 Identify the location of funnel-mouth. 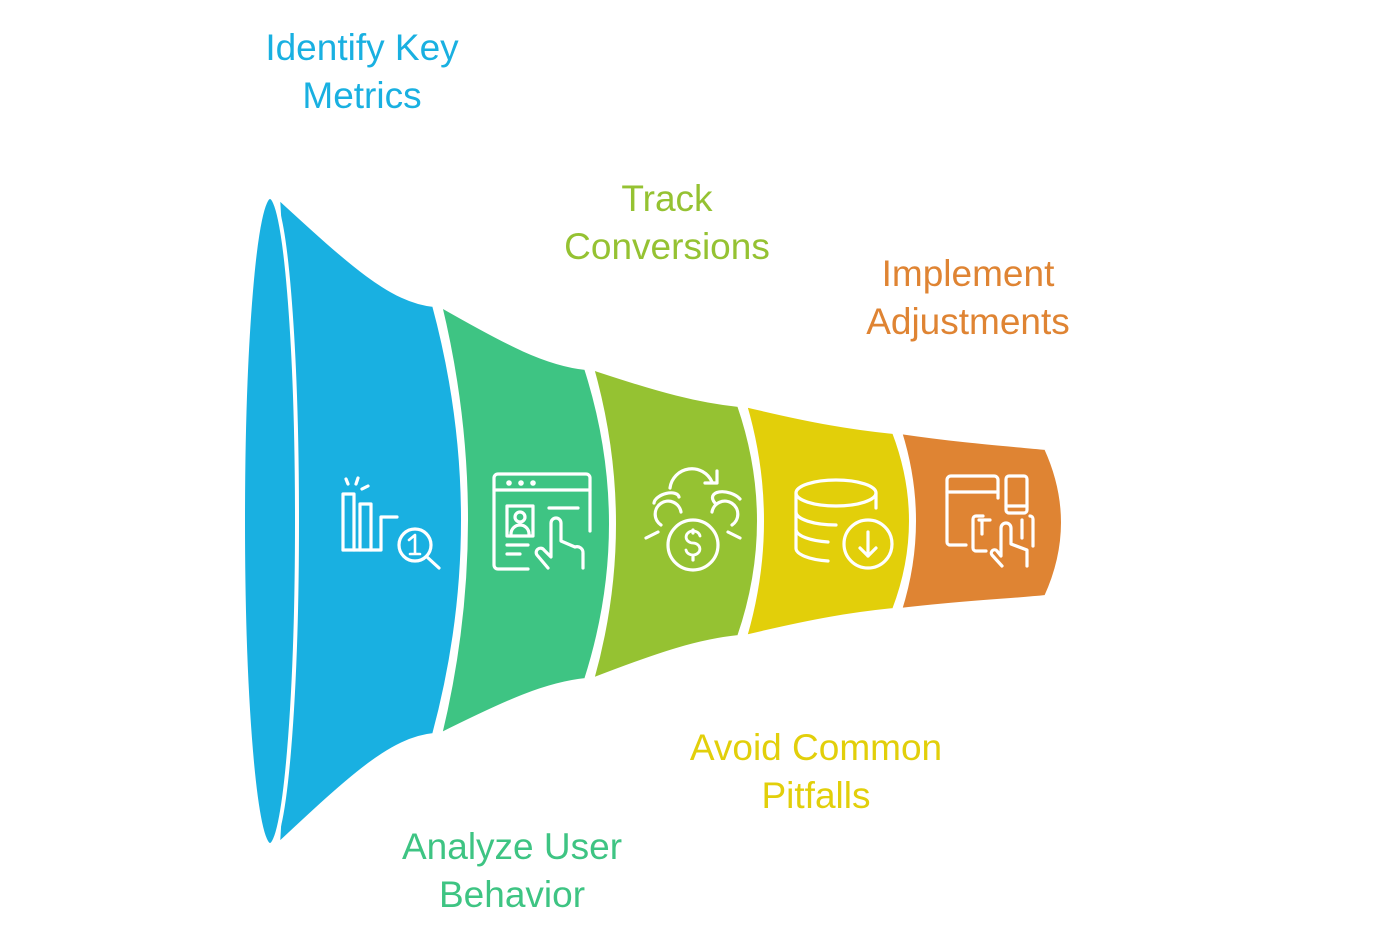
(270, 521).